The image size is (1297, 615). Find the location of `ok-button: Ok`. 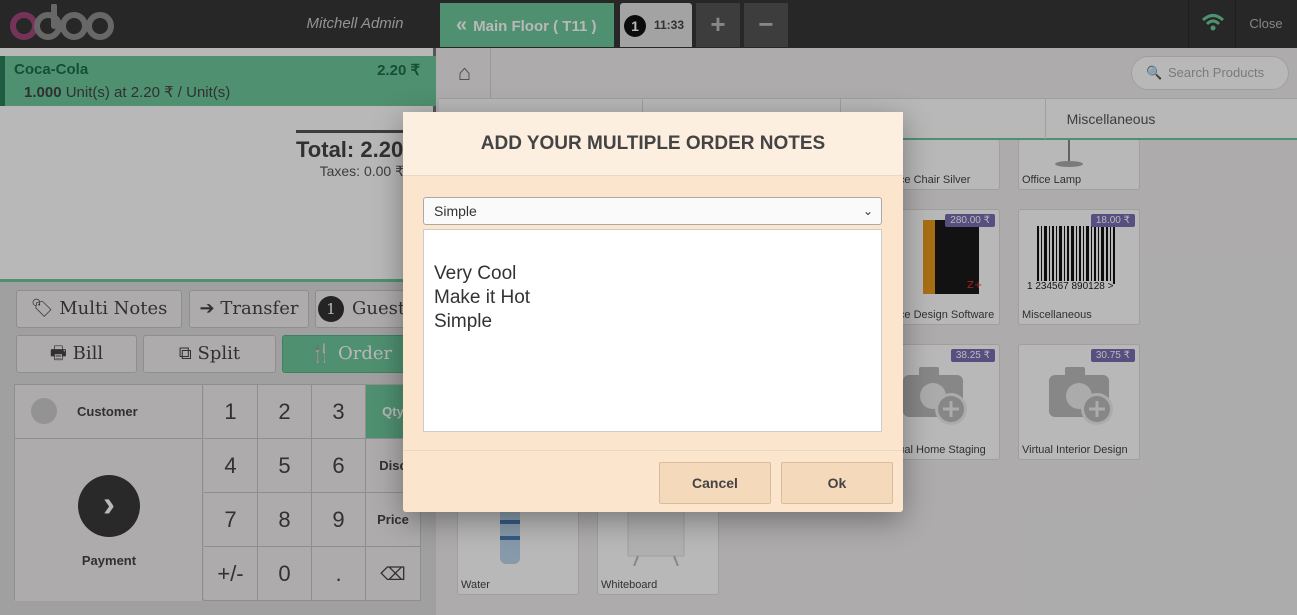

ok-button: Ok is located at coordinates (837, 483).